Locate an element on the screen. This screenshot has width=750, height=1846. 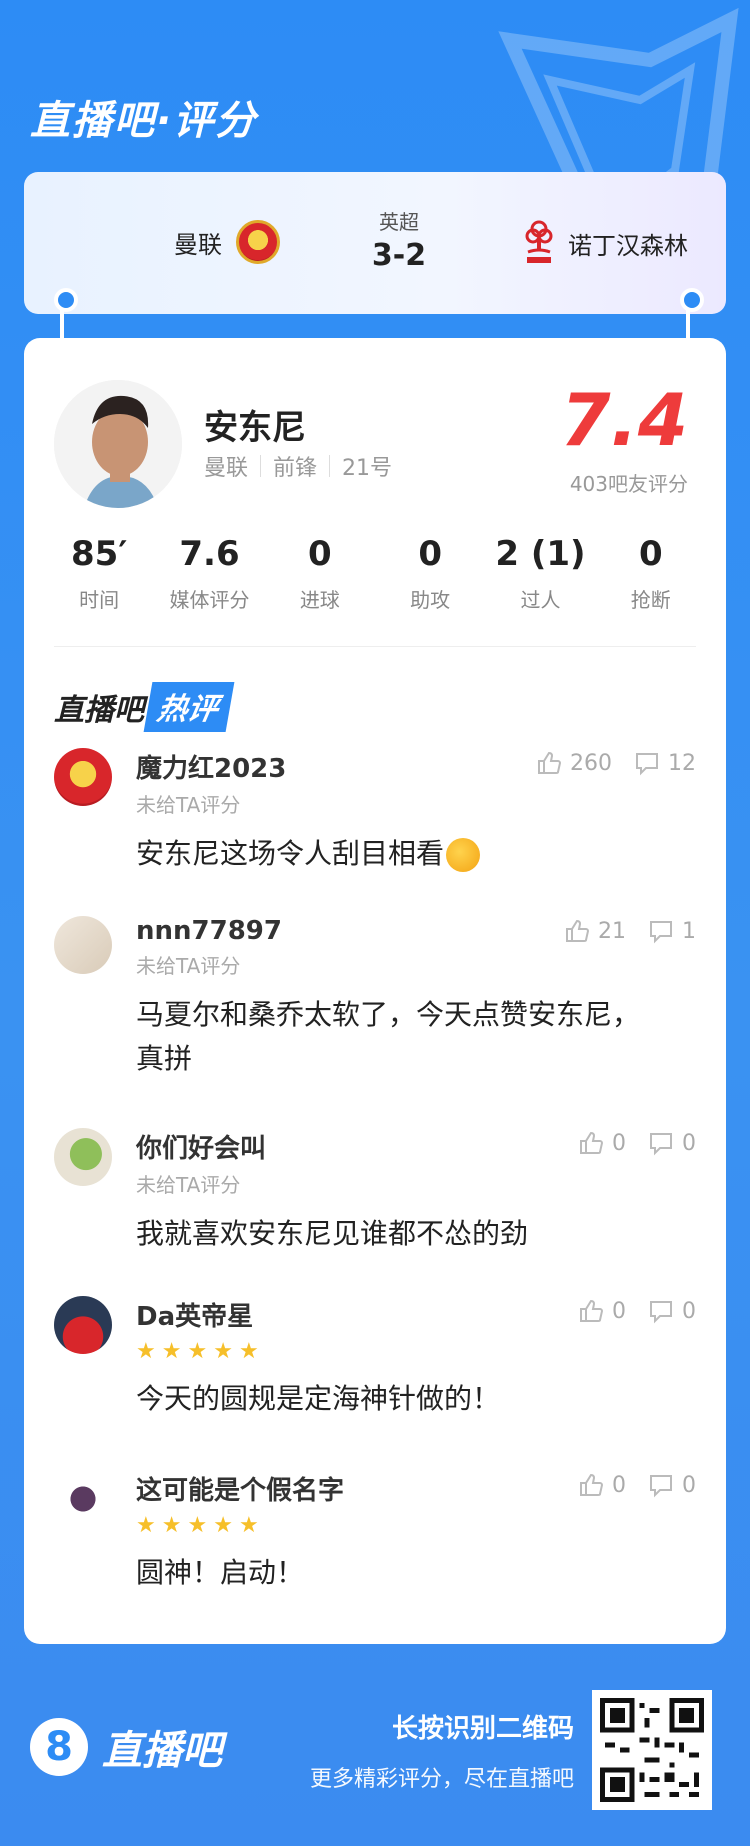
stat-label: 媒体评分 is located at coordinates (209, 600).